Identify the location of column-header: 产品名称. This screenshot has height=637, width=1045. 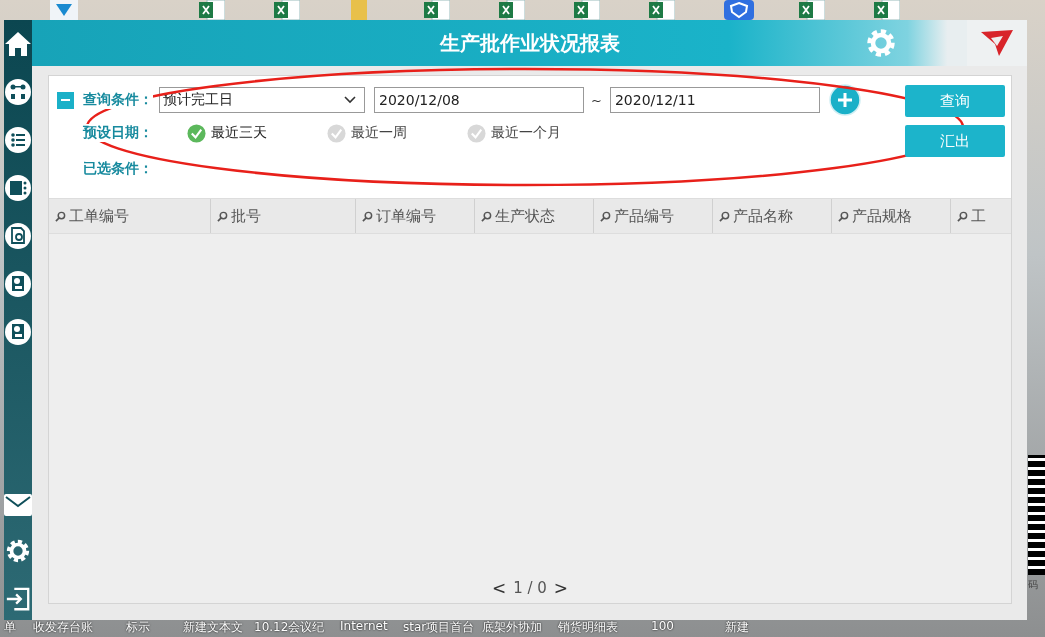
(772, 216).